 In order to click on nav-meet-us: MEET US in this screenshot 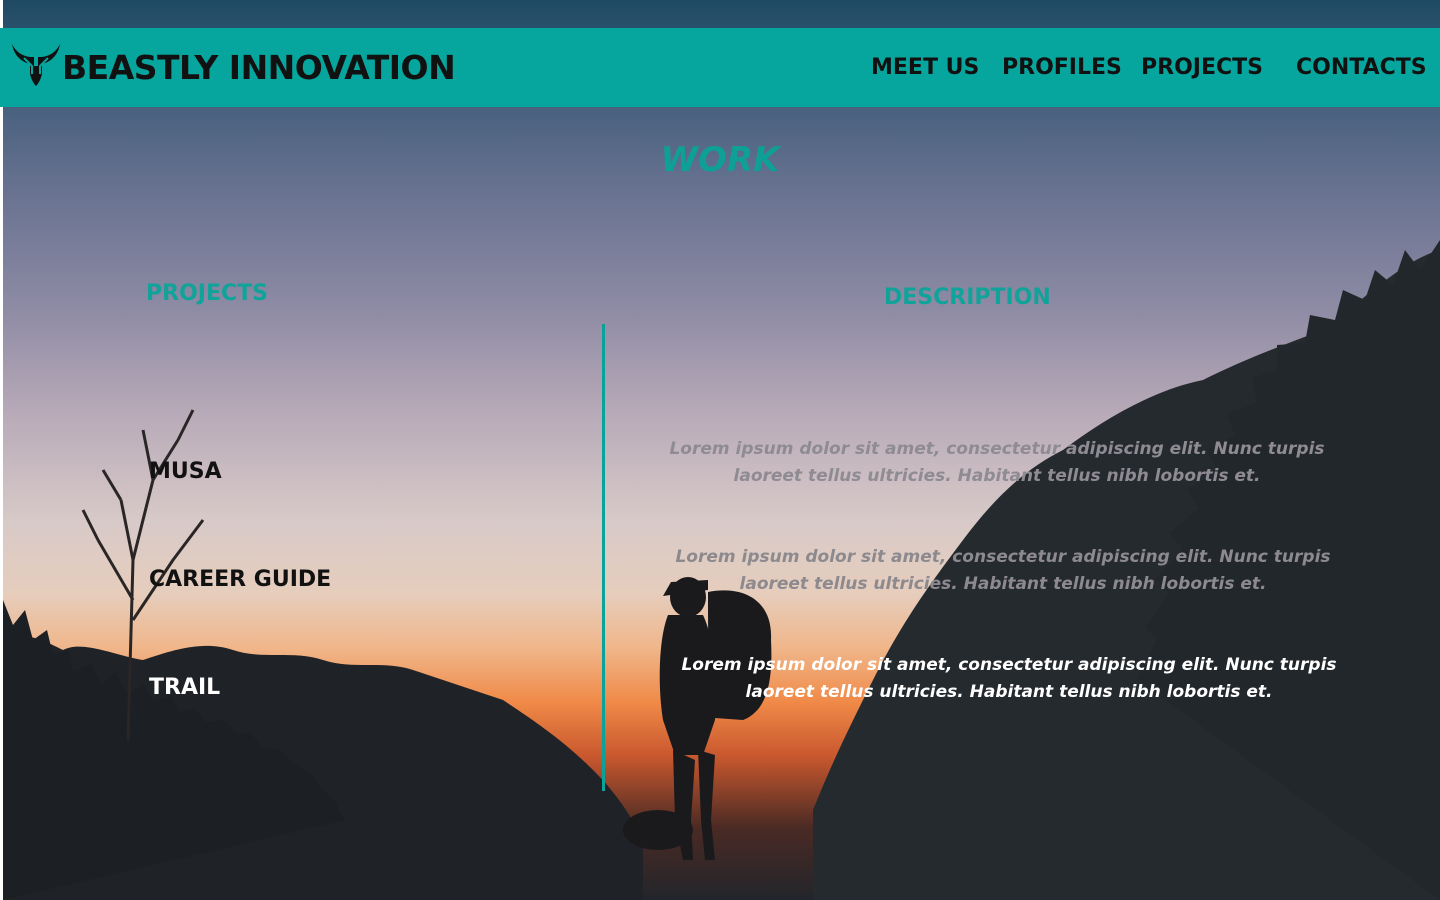, I will do `click(925, 67)`.